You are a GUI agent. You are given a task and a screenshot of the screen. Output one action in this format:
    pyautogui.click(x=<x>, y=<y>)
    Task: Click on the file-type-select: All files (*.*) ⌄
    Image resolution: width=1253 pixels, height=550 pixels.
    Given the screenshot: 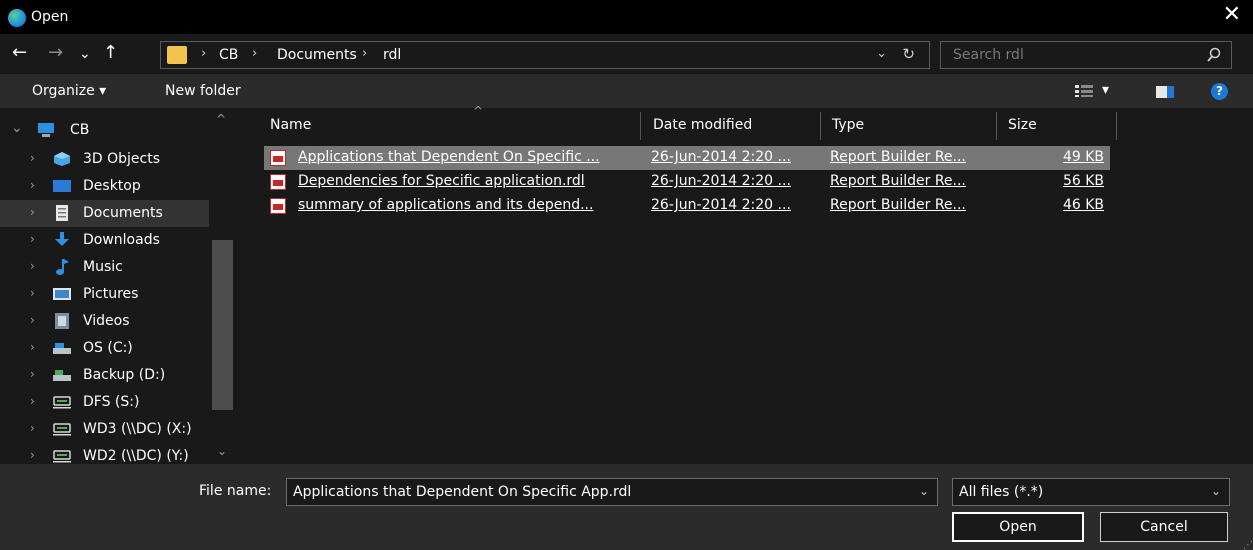 What is the action you would take?
    pyautogui.click(x=1091, y=492)
    